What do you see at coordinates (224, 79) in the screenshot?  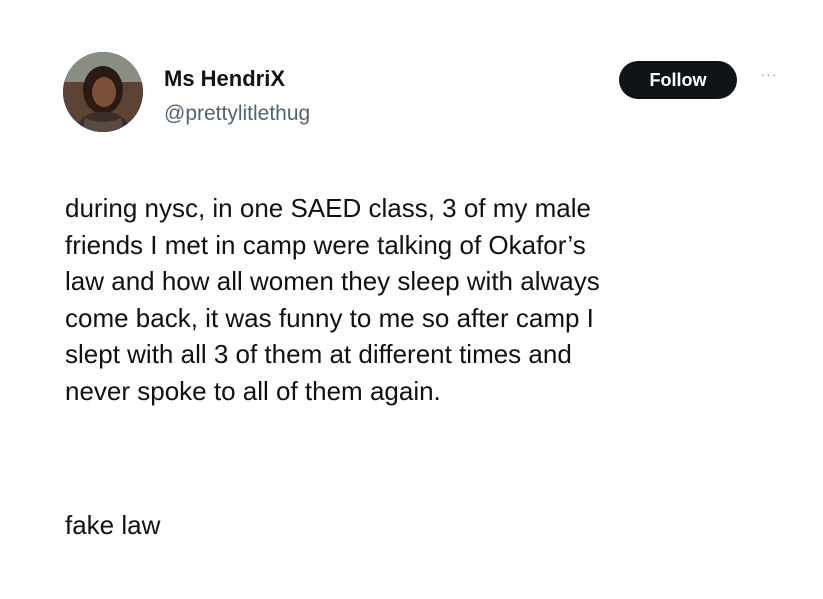 I see `display-name: Ms HendriX` at bounding box center [224, 79].